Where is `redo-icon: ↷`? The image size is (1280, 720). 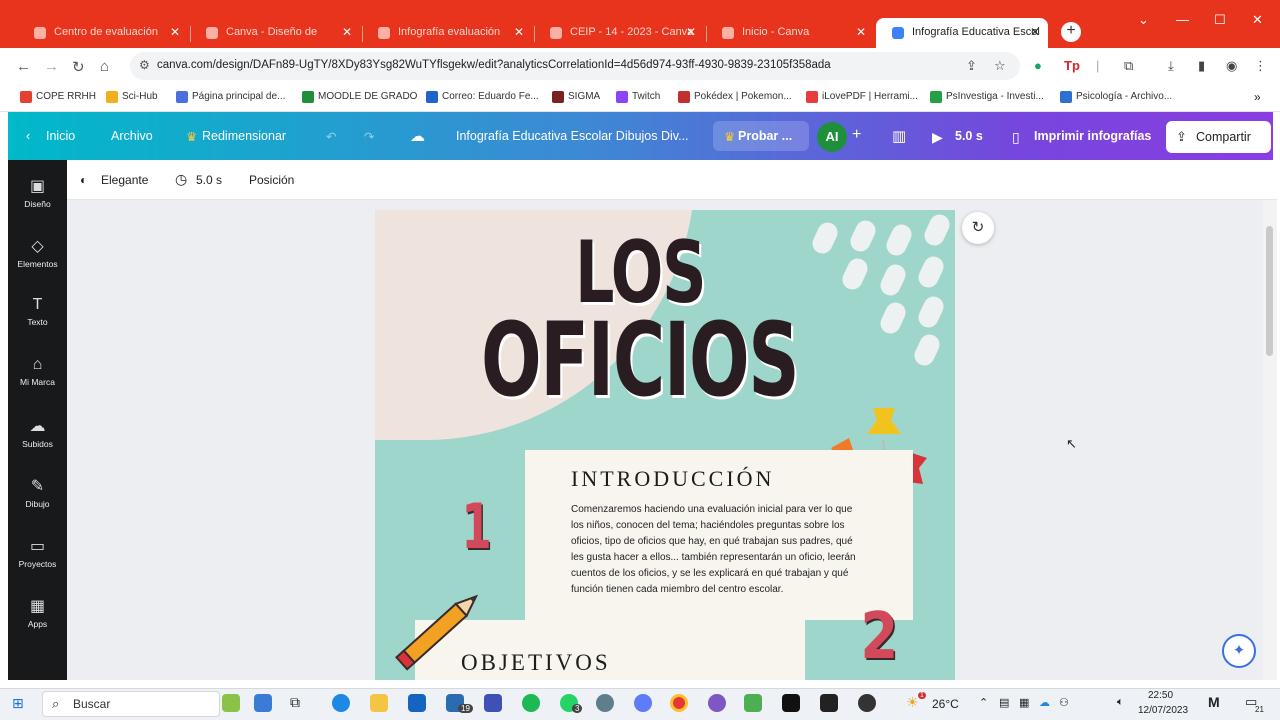
redo-icon: ↷ is located at coordinates (369, 136).